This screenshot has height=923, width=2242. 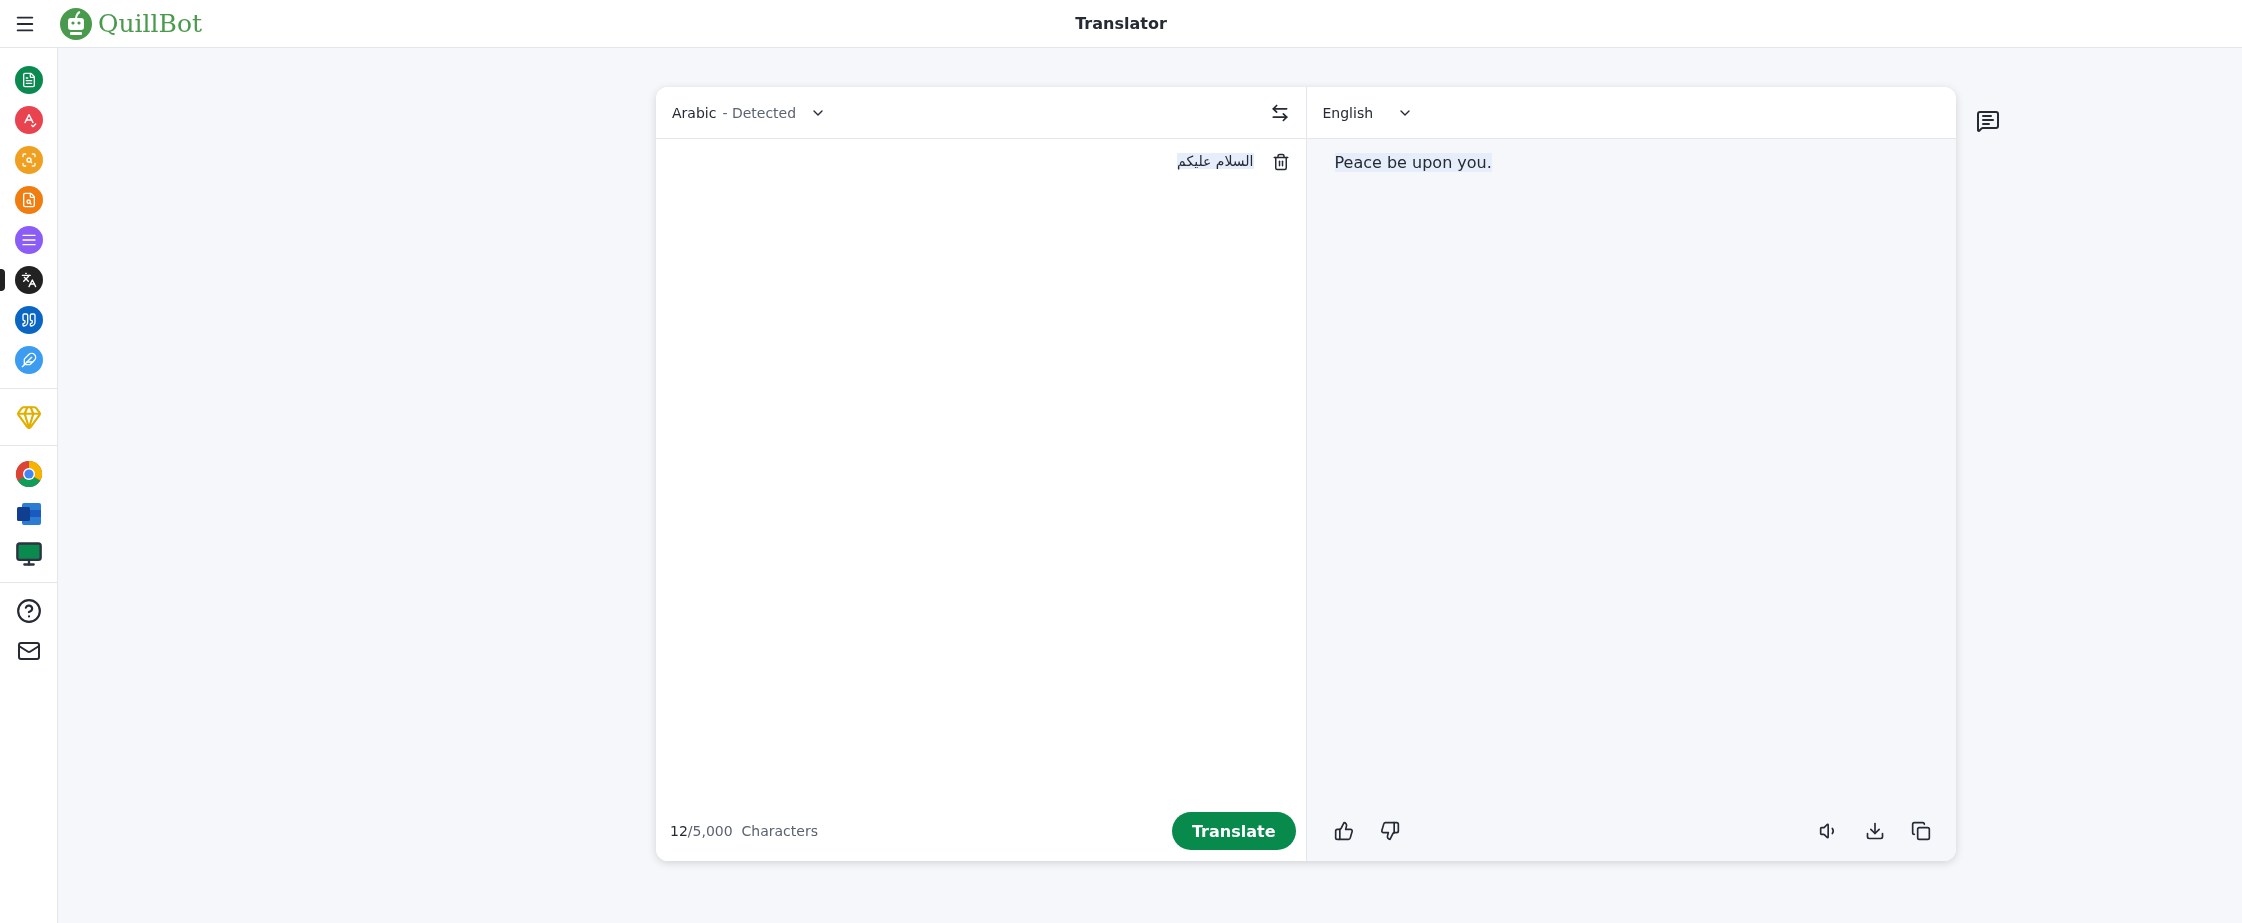 What do you see at coordinates (28, 611) in the screenshot?
I see `help-icon` at bounding box center [28, 611].